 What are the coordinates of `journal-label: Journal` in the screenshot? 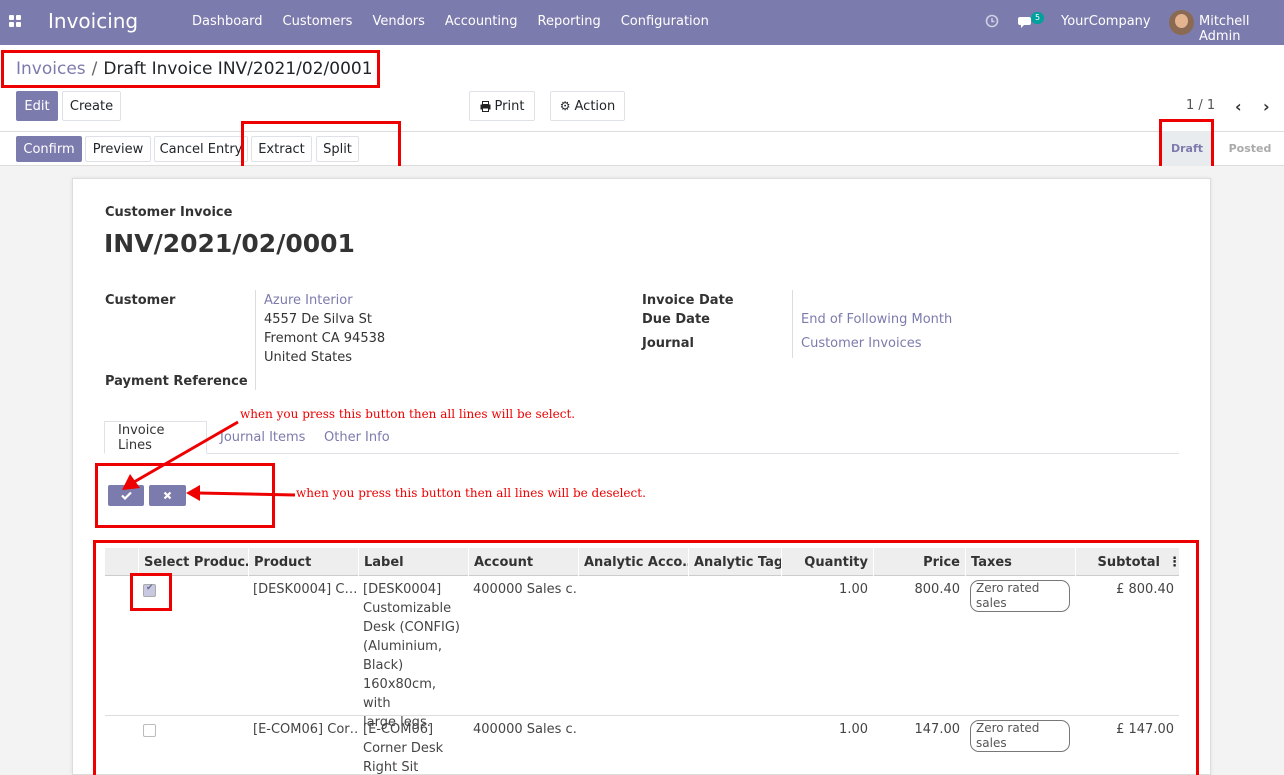 It's located at (668, 343).